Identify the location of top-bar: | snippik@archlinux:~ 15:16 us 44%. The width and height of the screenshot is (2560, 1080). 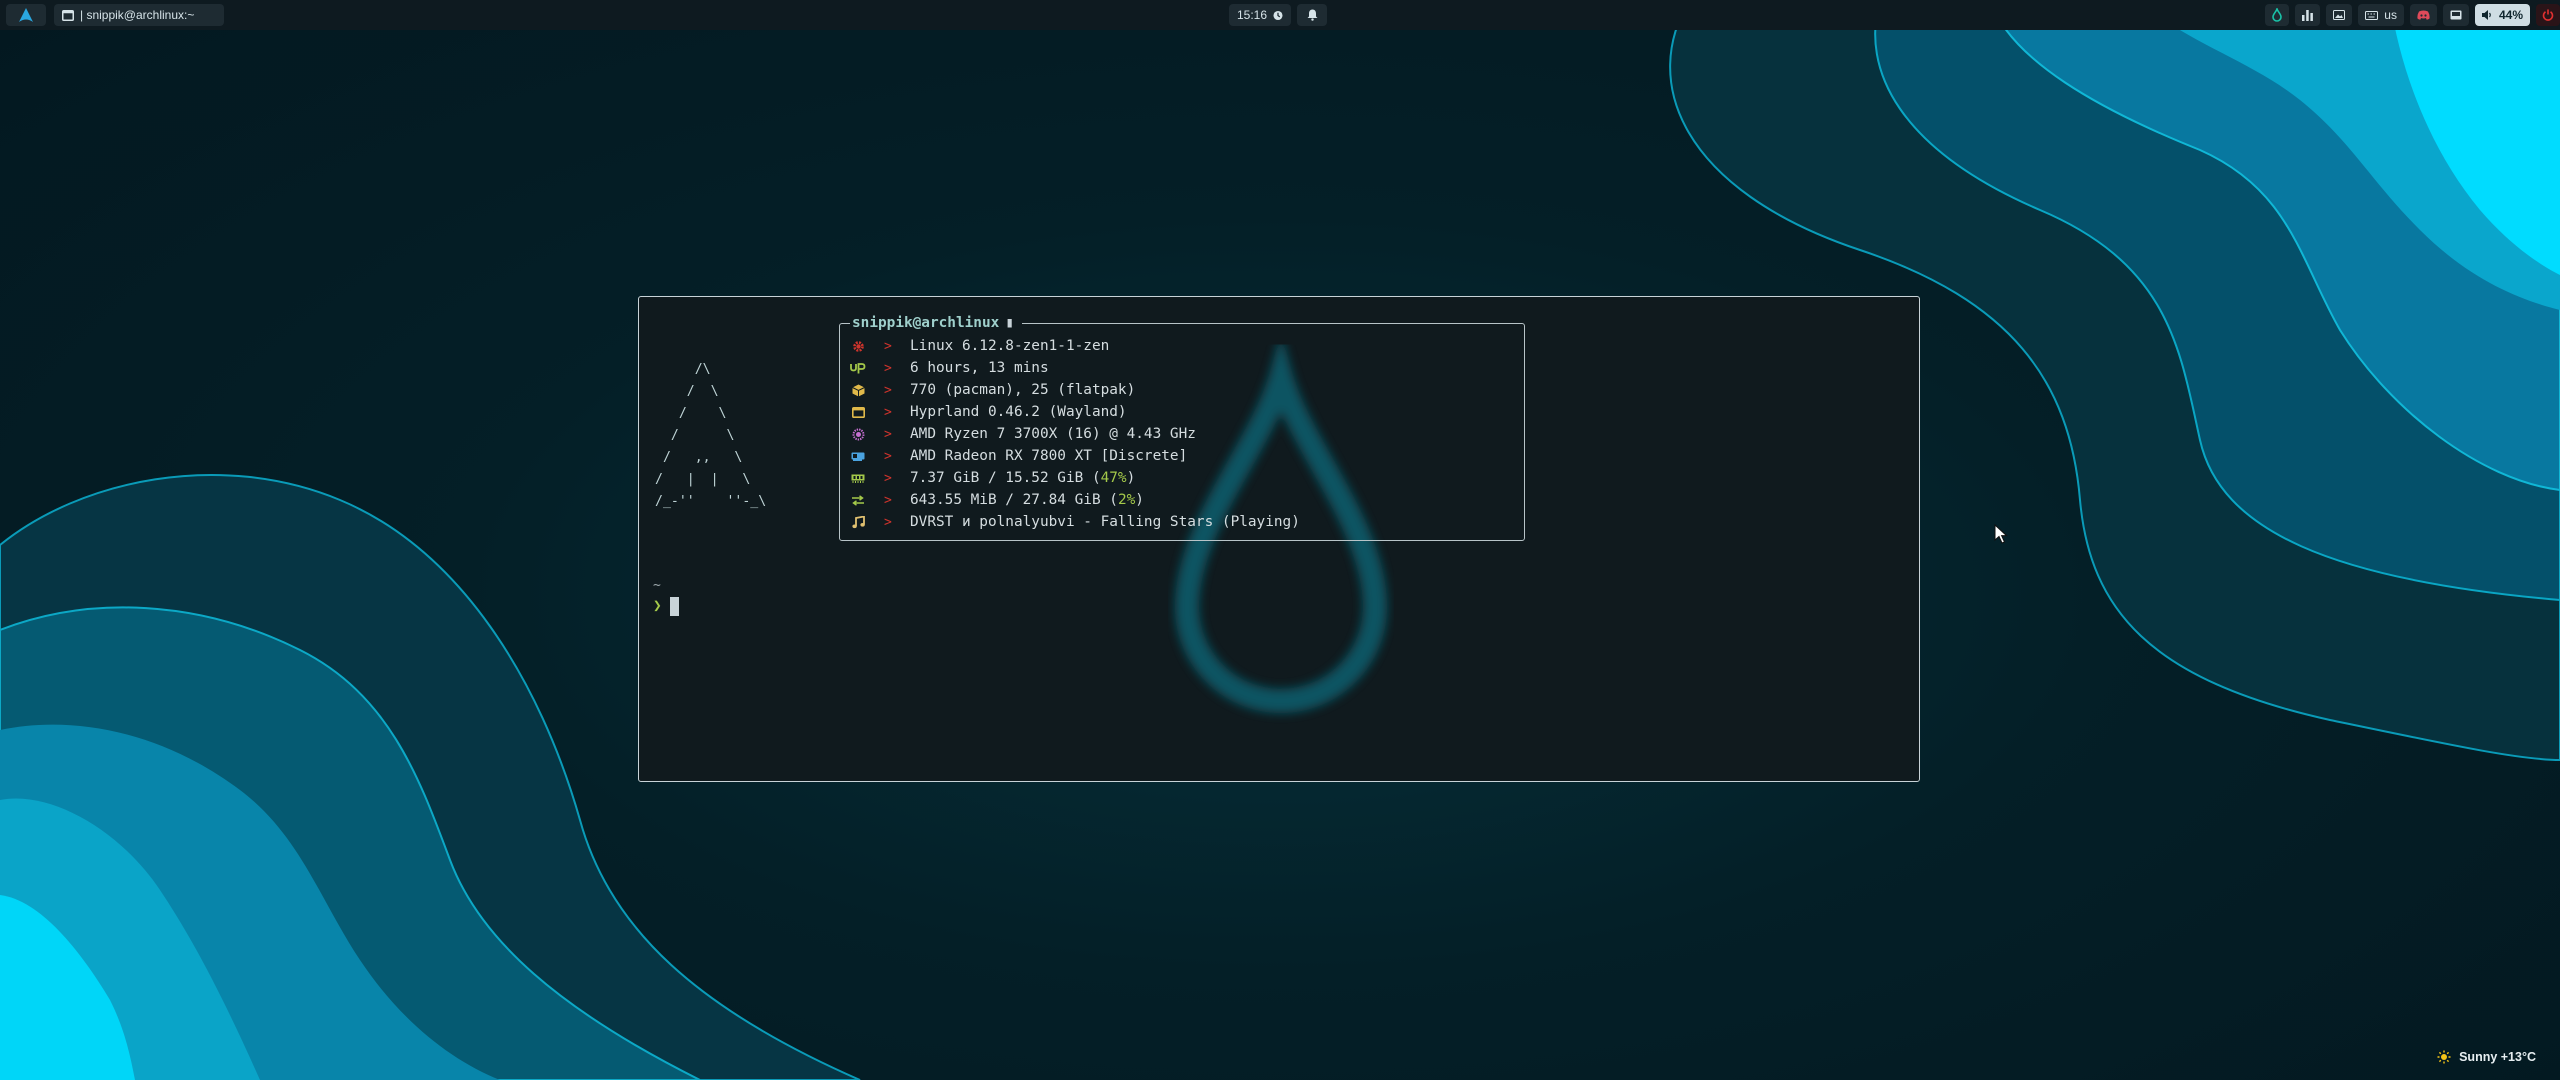
(1280, 15).